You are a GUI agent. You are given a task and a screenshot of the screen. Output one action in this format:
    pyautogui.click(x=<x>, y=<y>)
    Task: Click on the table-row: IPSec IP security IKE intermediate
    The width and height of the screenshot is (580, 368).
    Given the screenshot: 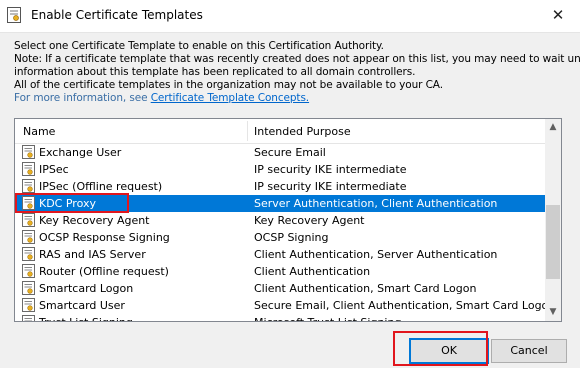 What is the action you would take?
    pyautogui.click(x=280, y=169)
    